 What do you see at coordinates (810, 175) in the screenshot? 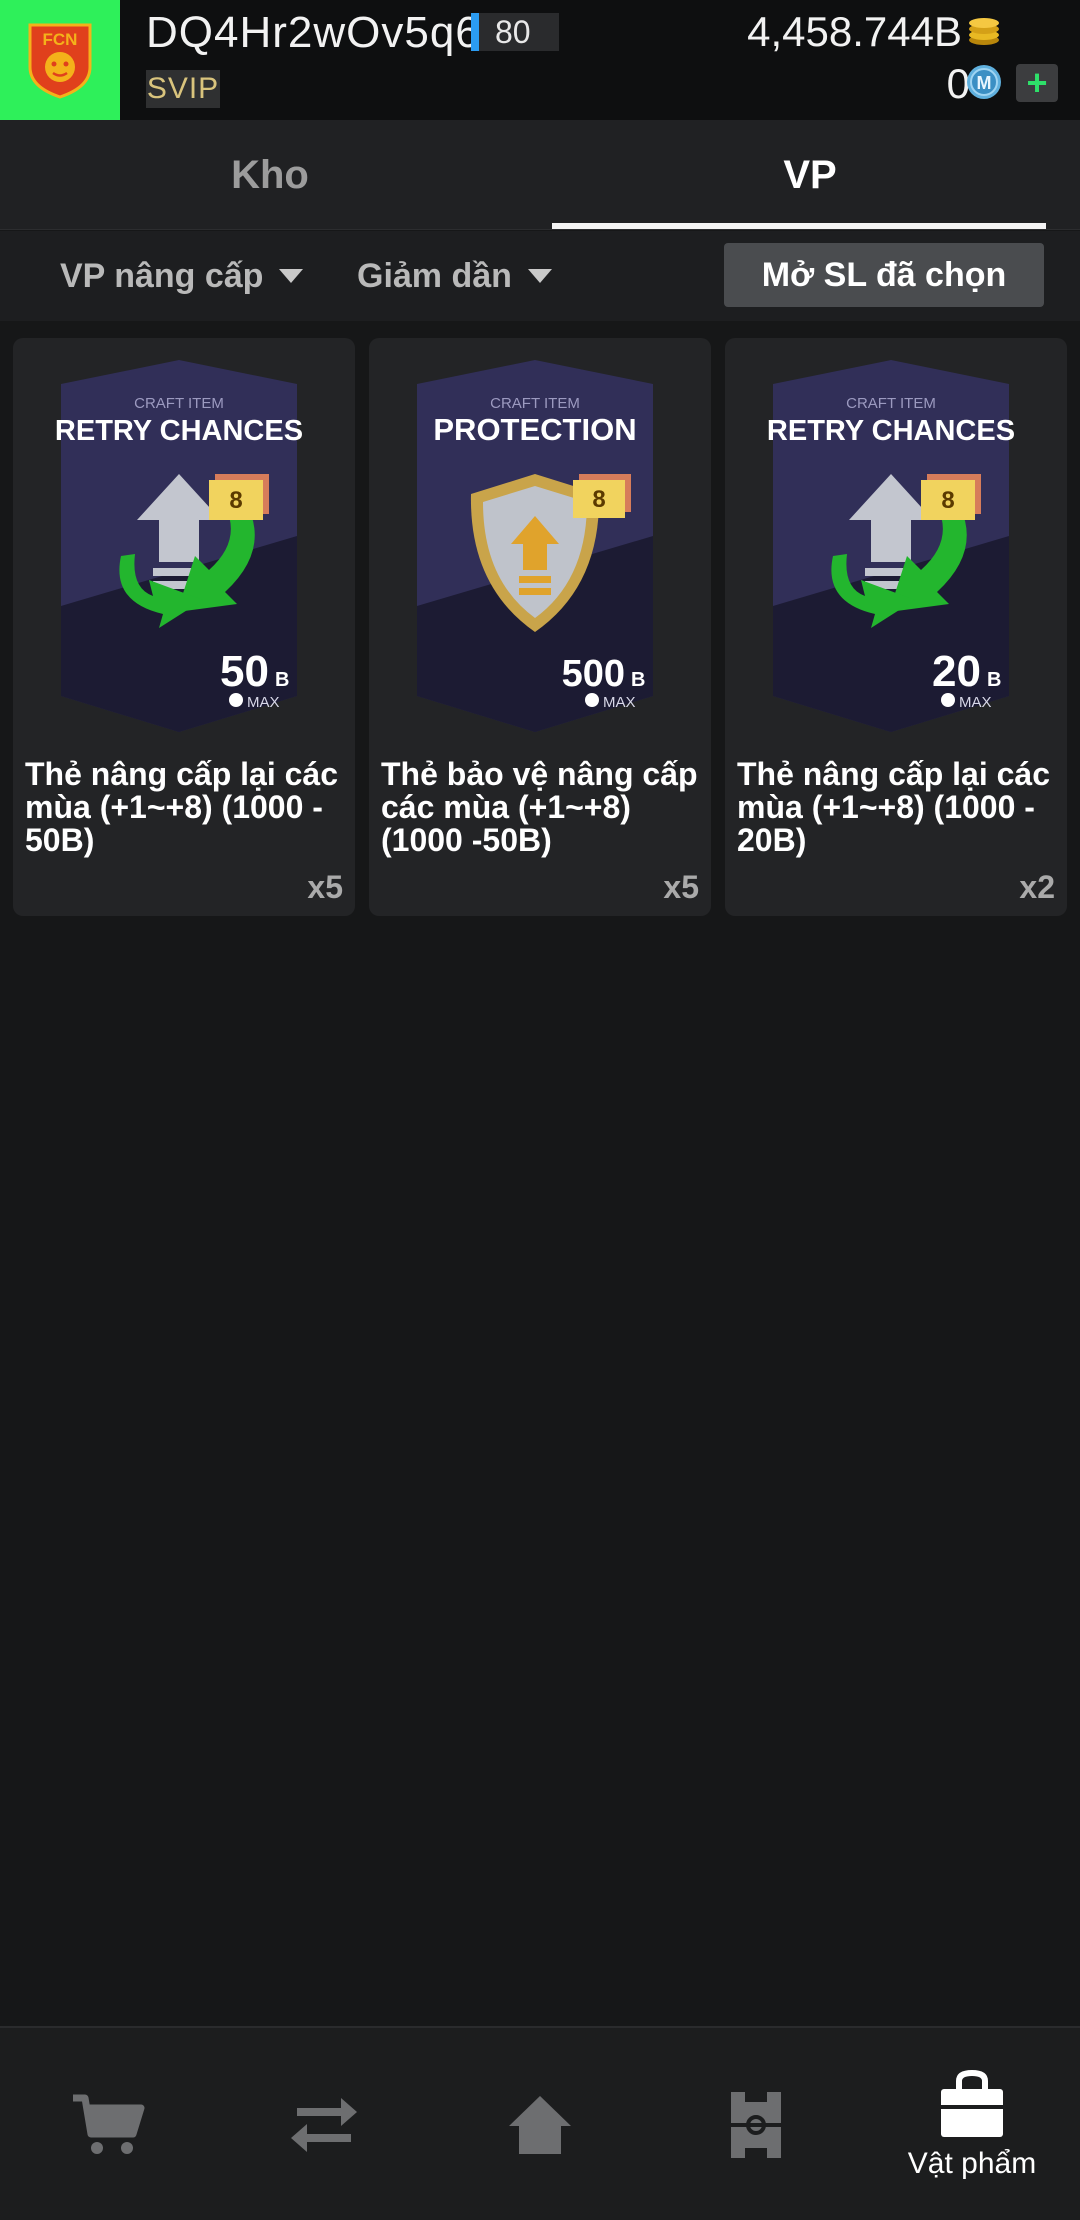
I see `tab-vp: VP` at bounding box center [810, 175].